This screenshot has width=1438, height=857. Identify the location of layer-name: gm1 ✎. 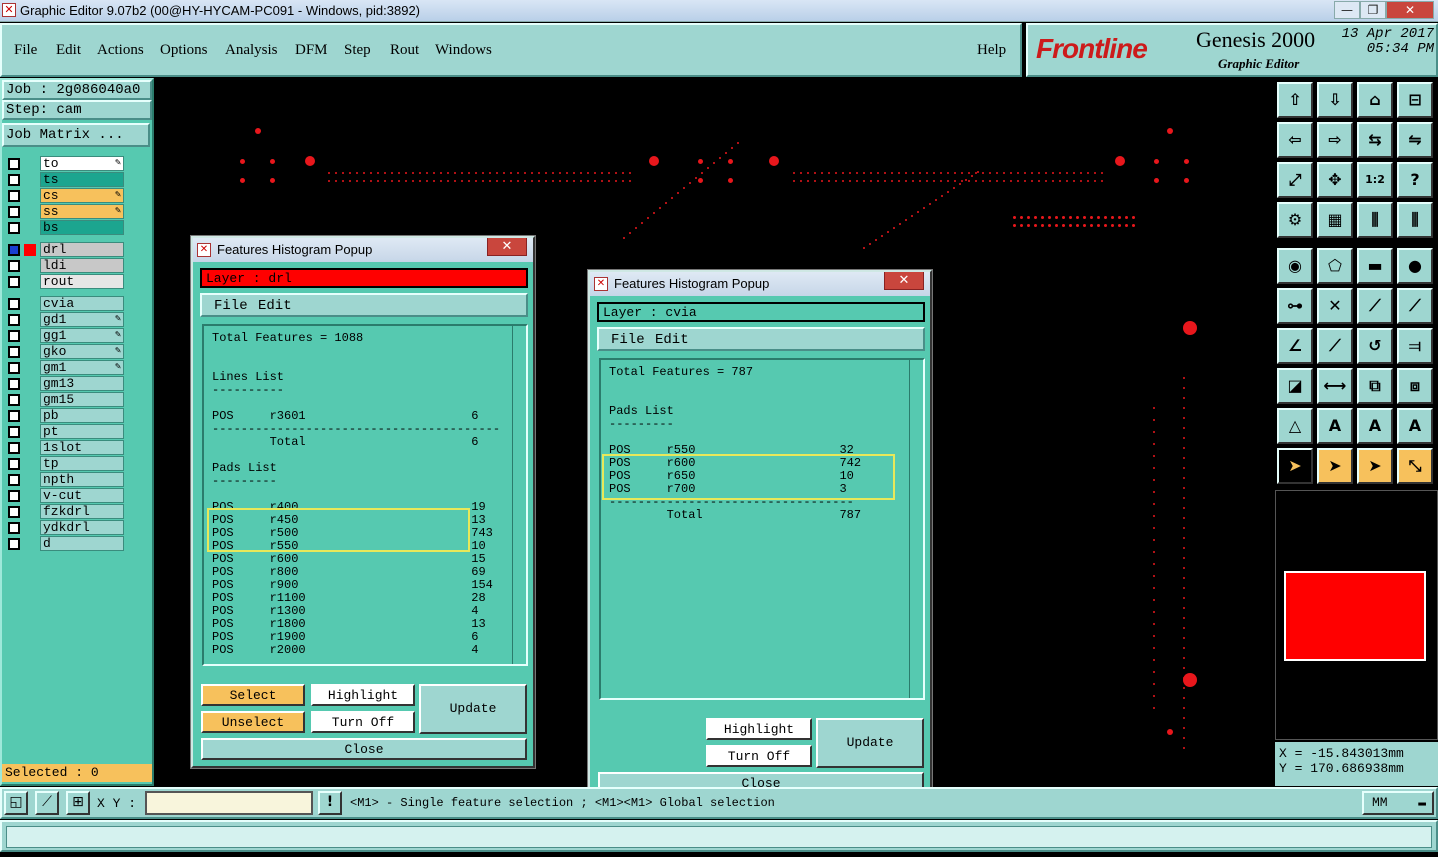
(82, 367).